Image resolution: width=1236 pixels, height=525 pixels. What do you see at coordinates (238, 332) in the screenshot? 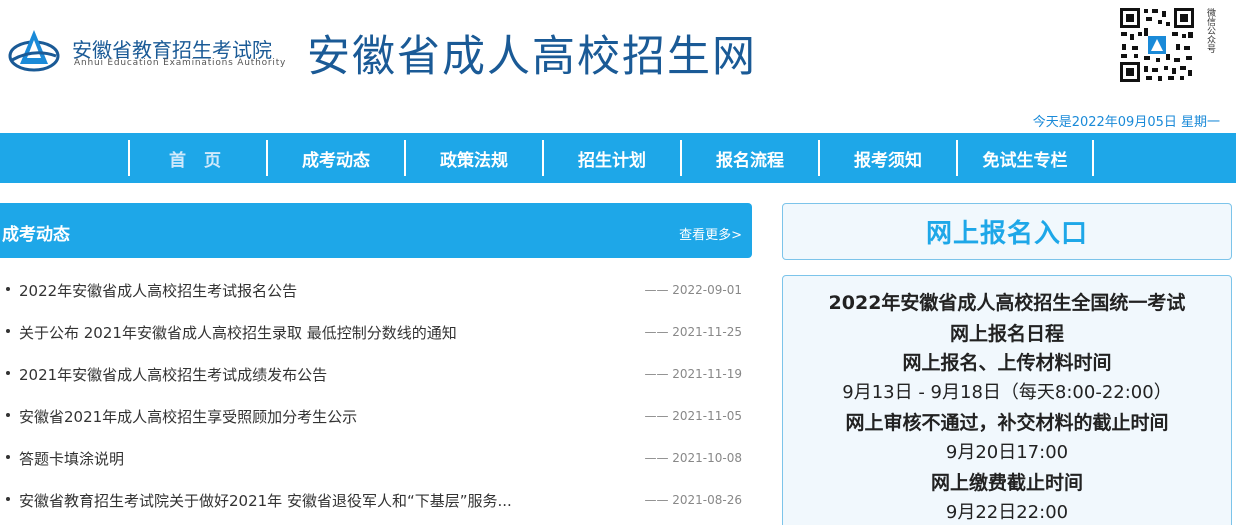
I see `news-title: 关于公布 2021年安徽省成人高校招生录取 最低控制分数线的通知` at bounding box center [238, 332].